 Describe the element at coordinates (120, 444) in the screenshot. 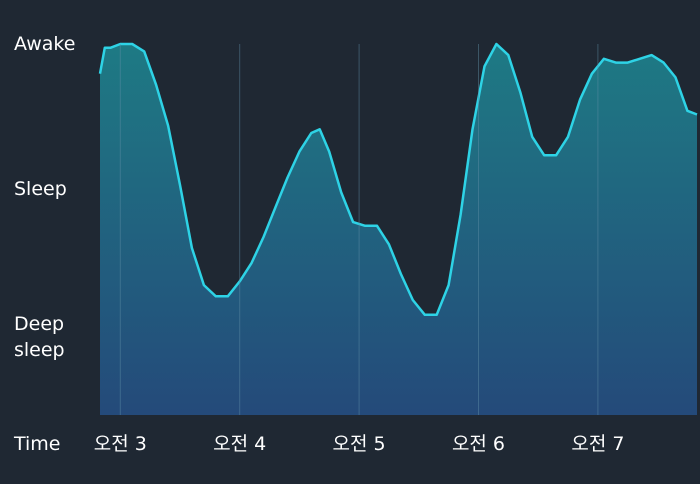

I see `x-tick-label-1: 오전 3` at that location.